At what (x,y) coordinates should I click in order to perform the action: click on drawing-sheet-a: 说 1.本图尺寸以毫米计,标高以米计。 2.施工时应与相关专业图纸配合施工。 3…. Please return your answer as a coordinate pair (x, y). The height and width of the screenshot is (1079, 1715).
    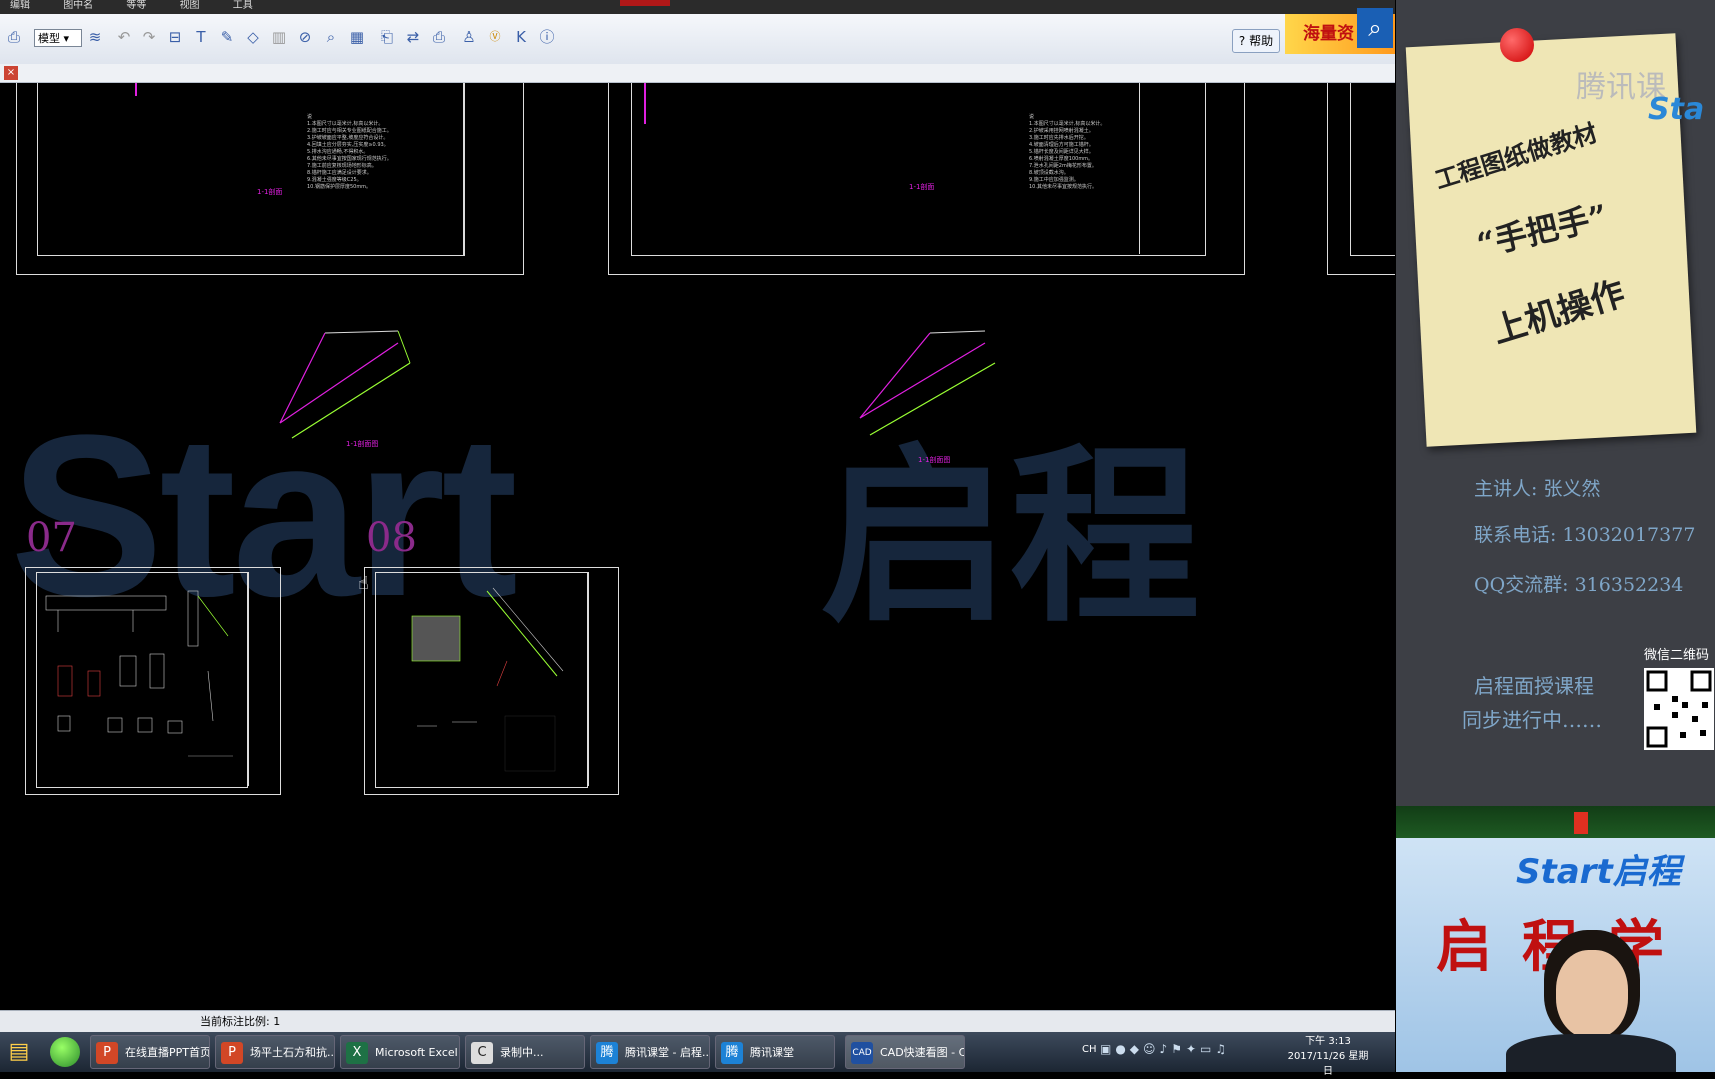
    Looking at the image, I should click on (270, 179).